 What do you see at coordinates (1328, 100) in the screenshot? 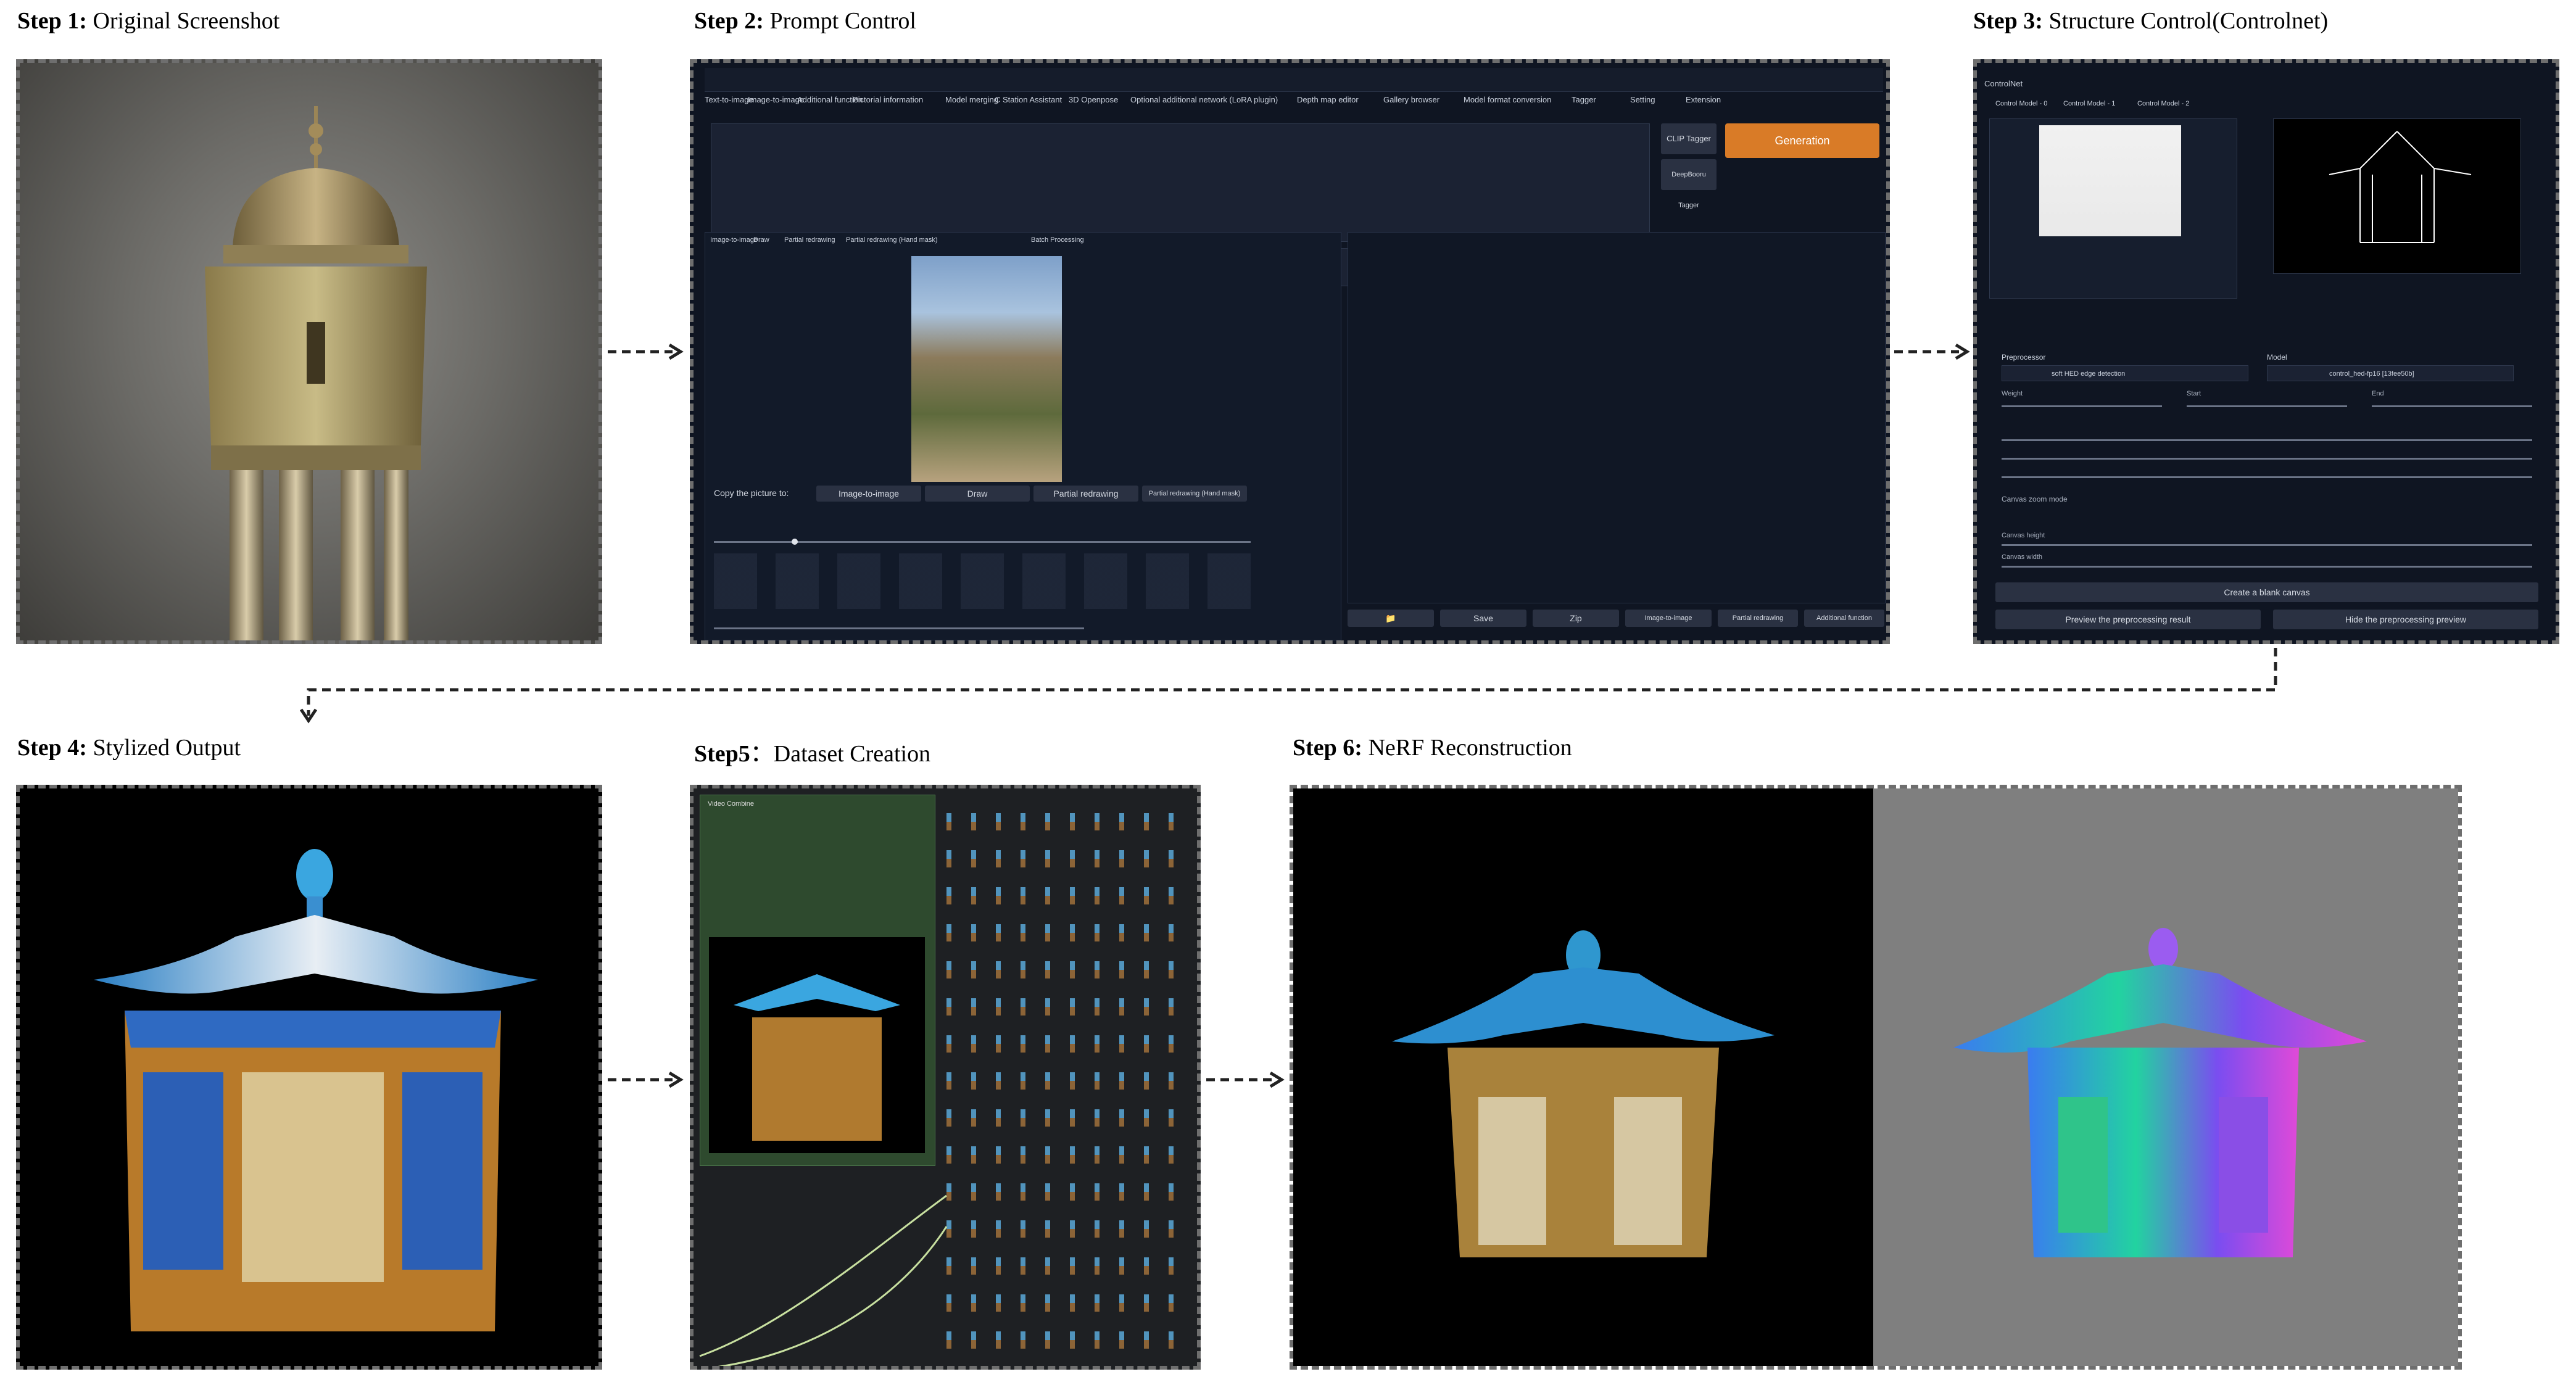
I see `tab-9: Depth map editor` at bounding box center [1328, 100].